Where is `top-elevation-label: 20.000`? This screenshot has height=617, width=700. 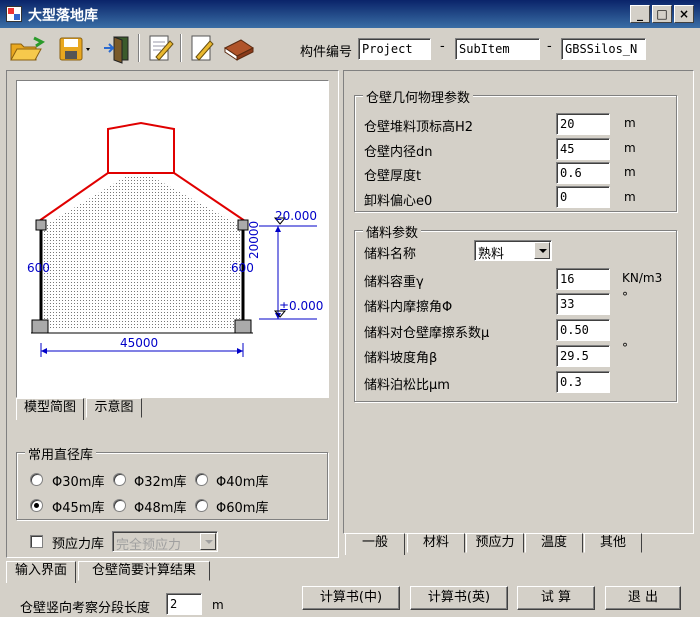 top-elevation-label: 20.000 is located at coordinates (296, 216).